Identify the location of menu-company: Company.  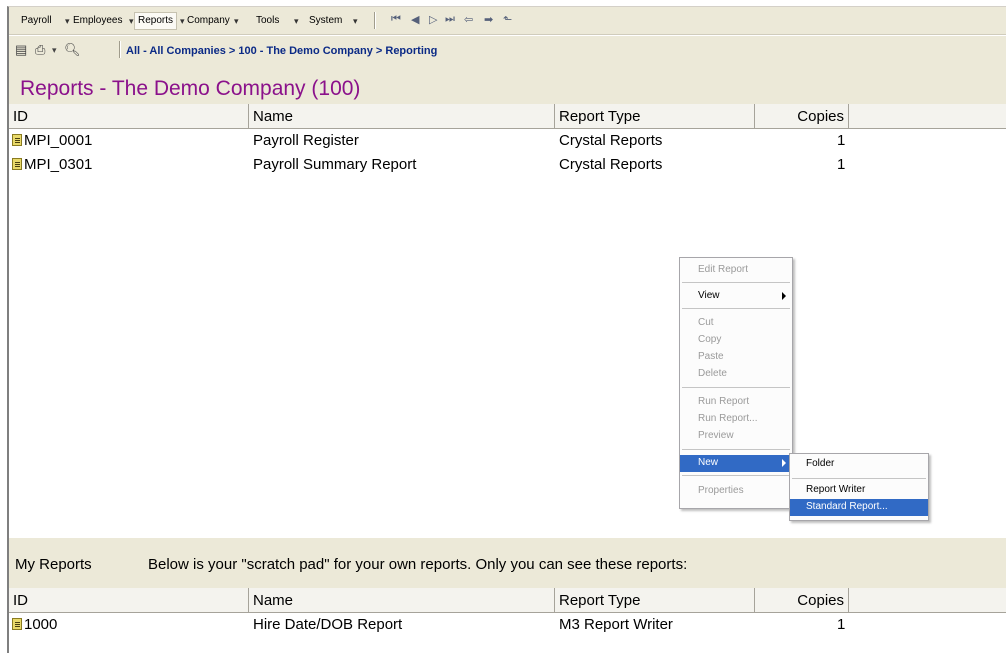
(208, 20).